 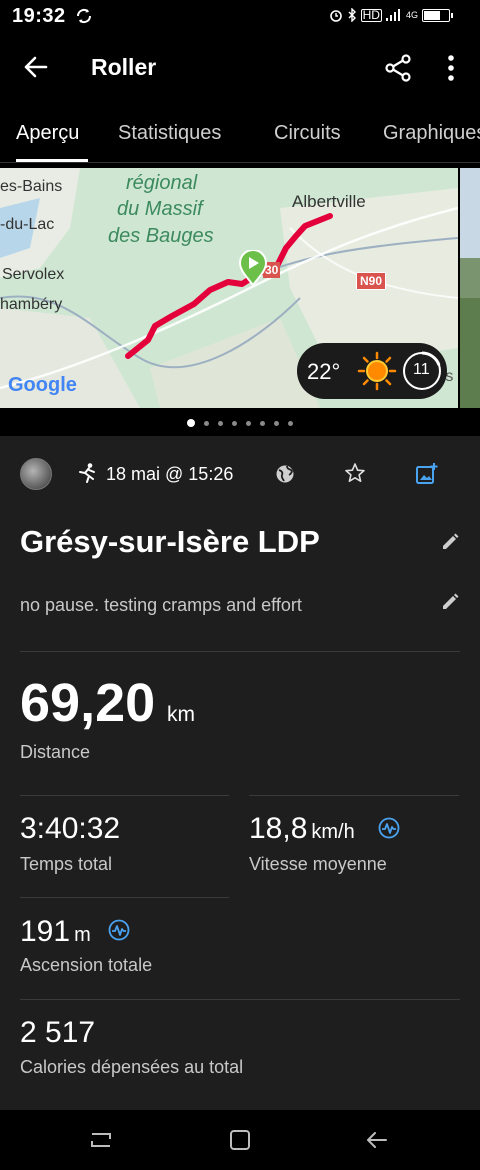 What do you see at coordinates (31, 304) in the screenshot?
I see `map-label-chambery: hambéry` at bounding box center [31, 304].